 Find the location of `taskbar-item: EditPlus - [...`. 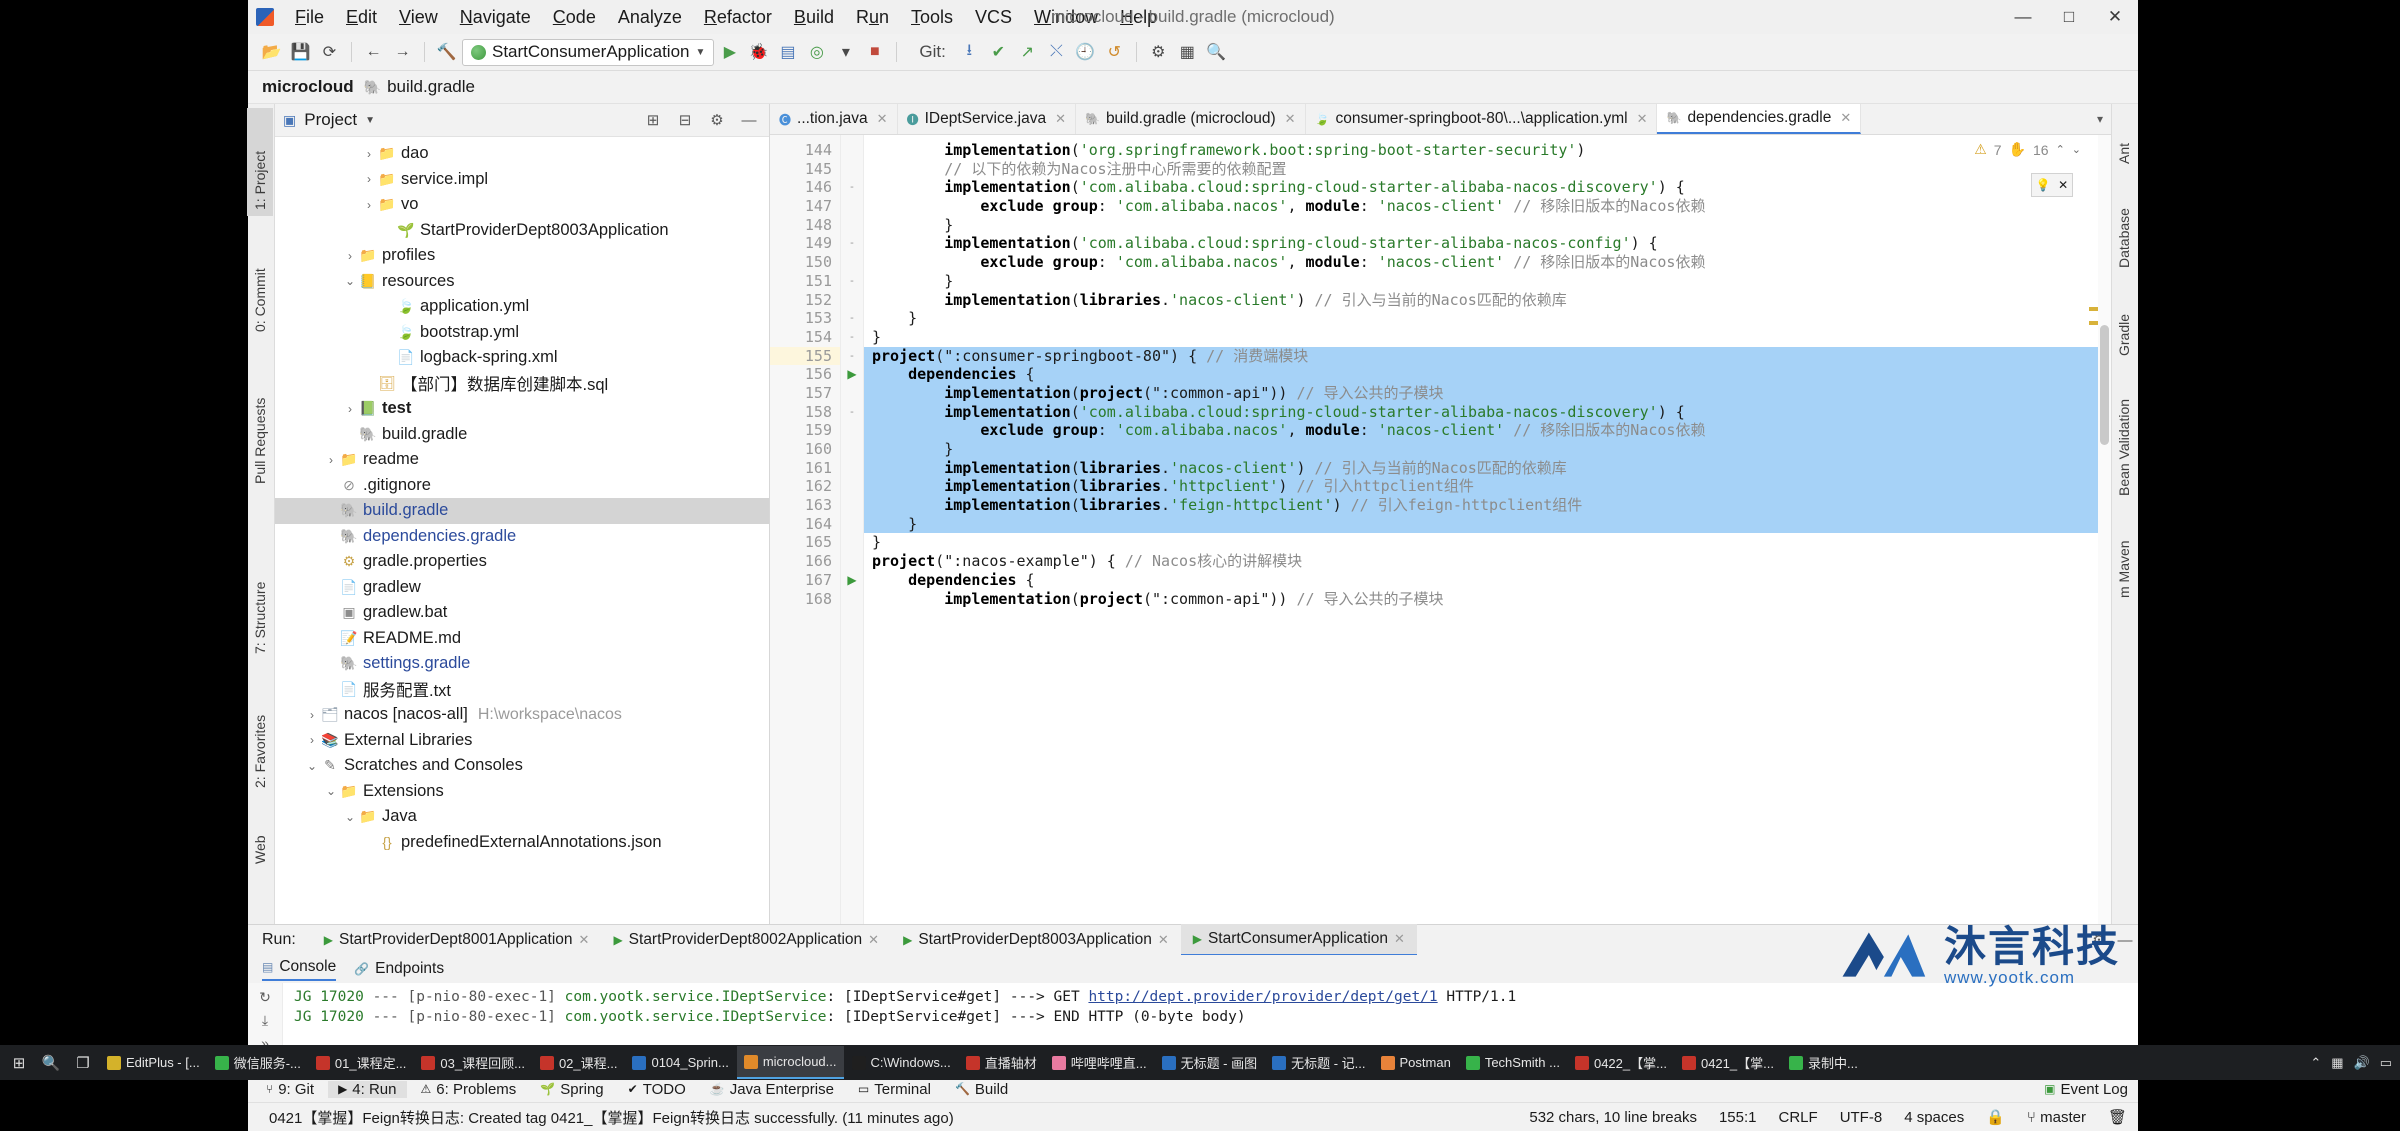

taskbar-item: EditPlus - [... is located at coordinates (153, 1062).